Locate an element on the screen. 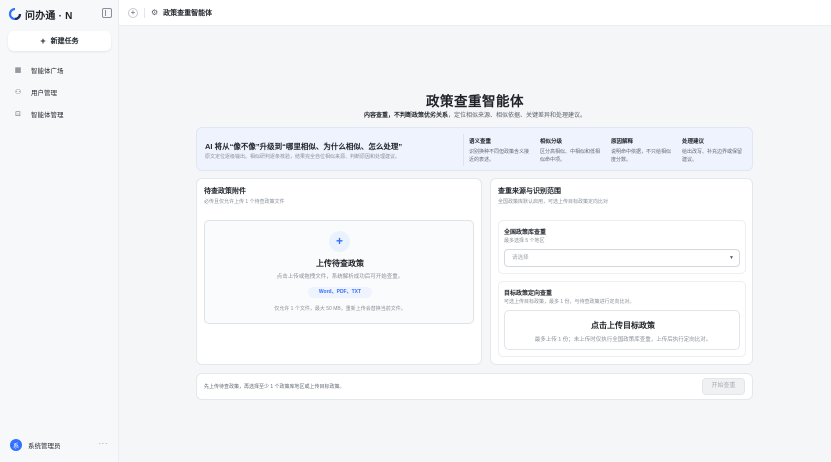  feature-advice: 处理建议 给出改写、补充边界或保留建议。 is located at coordinates (713, 150).